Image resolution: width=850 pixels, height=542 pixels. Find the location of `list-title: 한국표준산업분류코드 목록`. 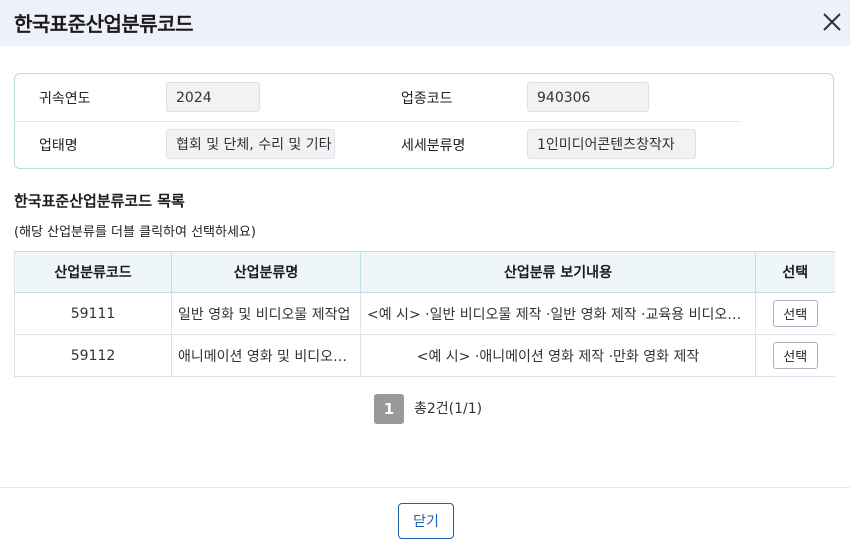

list-title: 한국표준산업분류코드 목록 is located at coordinates (99, 201).